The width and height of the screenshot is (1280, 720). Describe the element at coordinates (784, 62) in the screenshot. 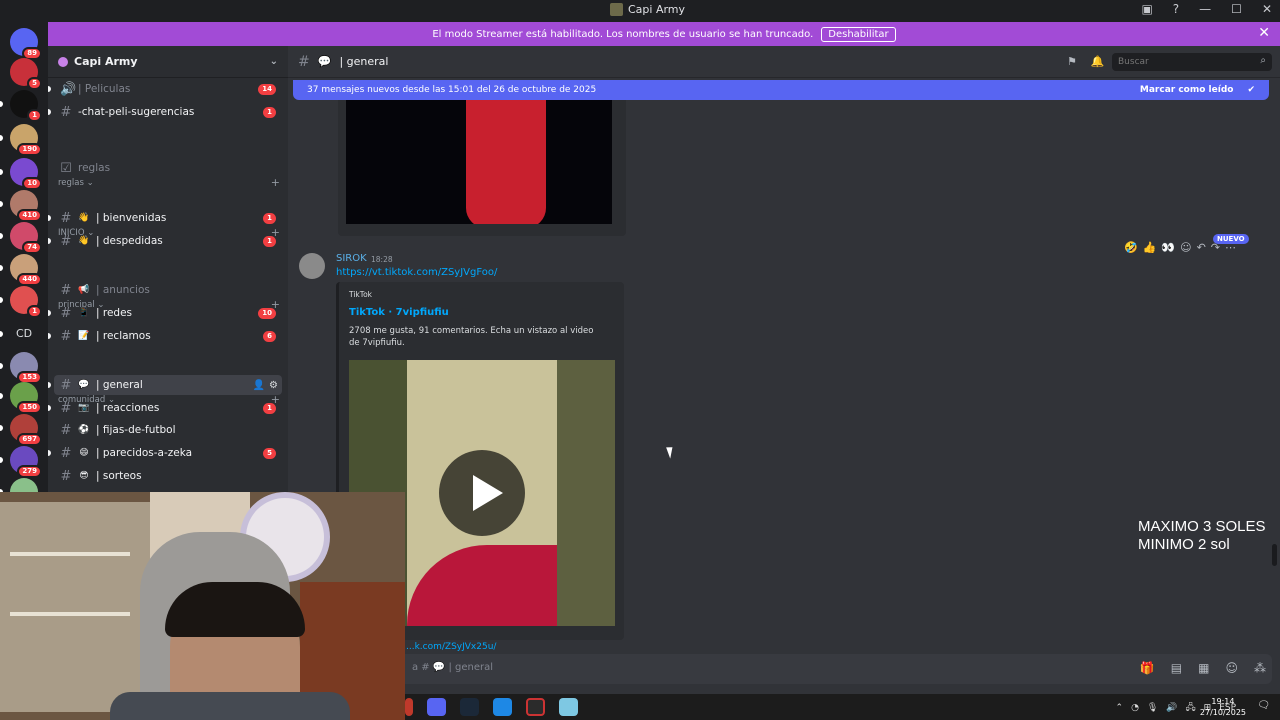

I see `chat-header: # 💬 | general ⚑ 🔔 📌 👥 ⌕` at that location.